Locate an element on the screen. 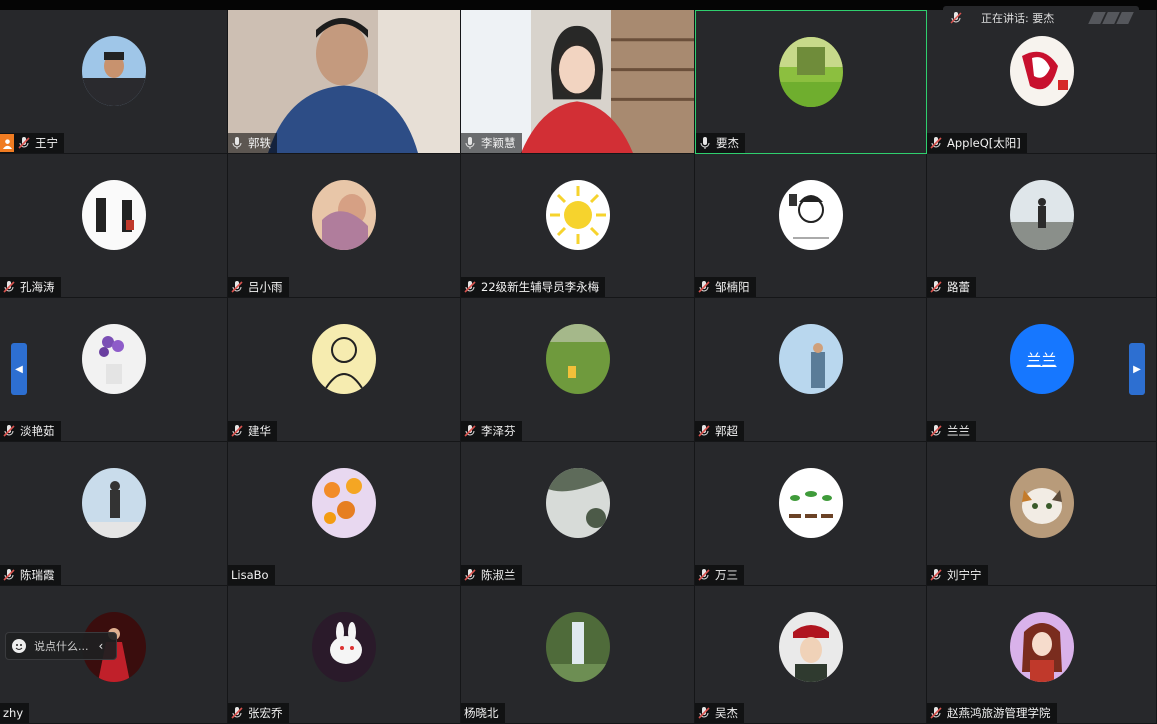  participant-namebar: 建华 is located at coordinates (252, 431).